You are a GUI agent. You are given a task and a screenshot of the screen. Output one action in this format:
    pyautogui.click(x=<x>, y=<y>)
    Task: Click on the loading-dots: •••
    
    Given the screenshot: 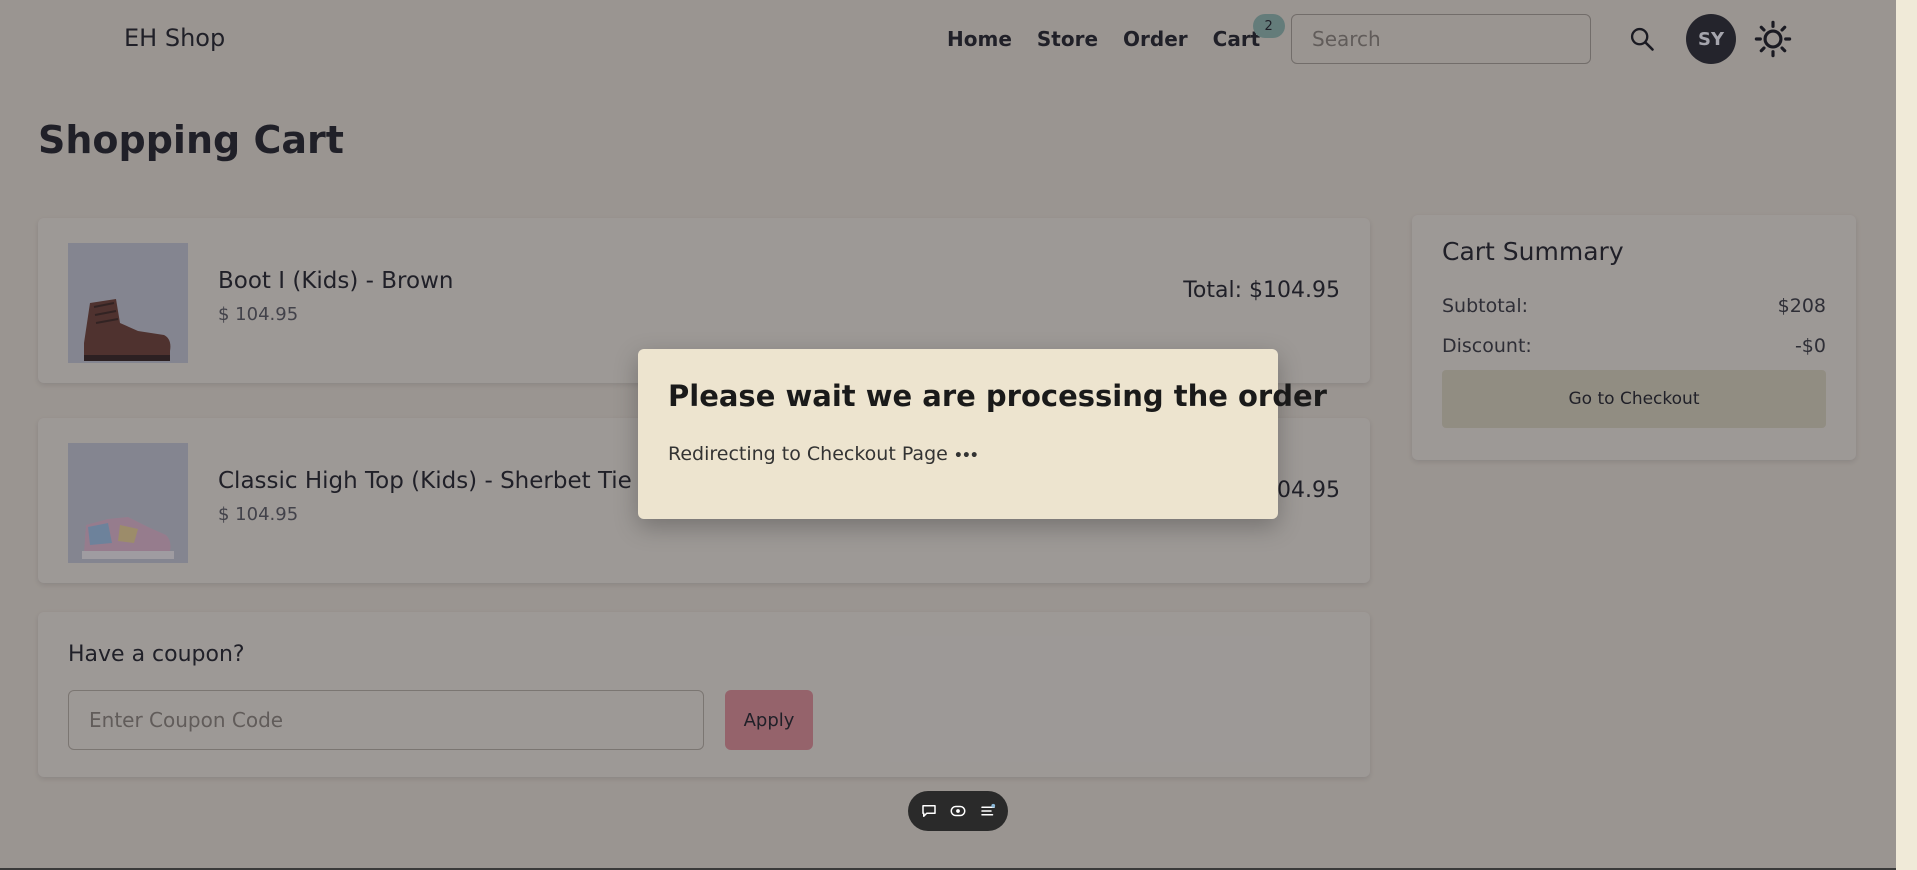 What is the action you would take?
    pyautogui.click(x=966, y=456)
    